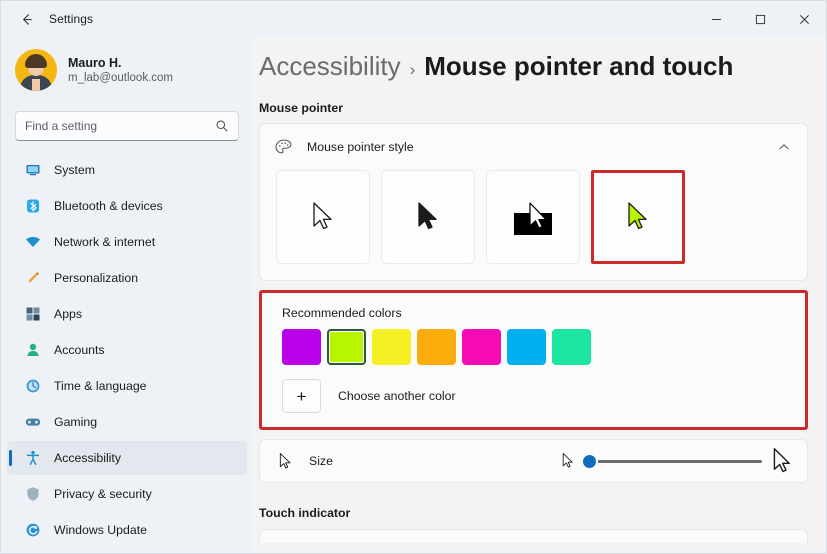 The image size is (827, 554). Describe the element at coordinates (533, 217) in the screenshot. I see `pointer-option-inverted-pointer` at that location.